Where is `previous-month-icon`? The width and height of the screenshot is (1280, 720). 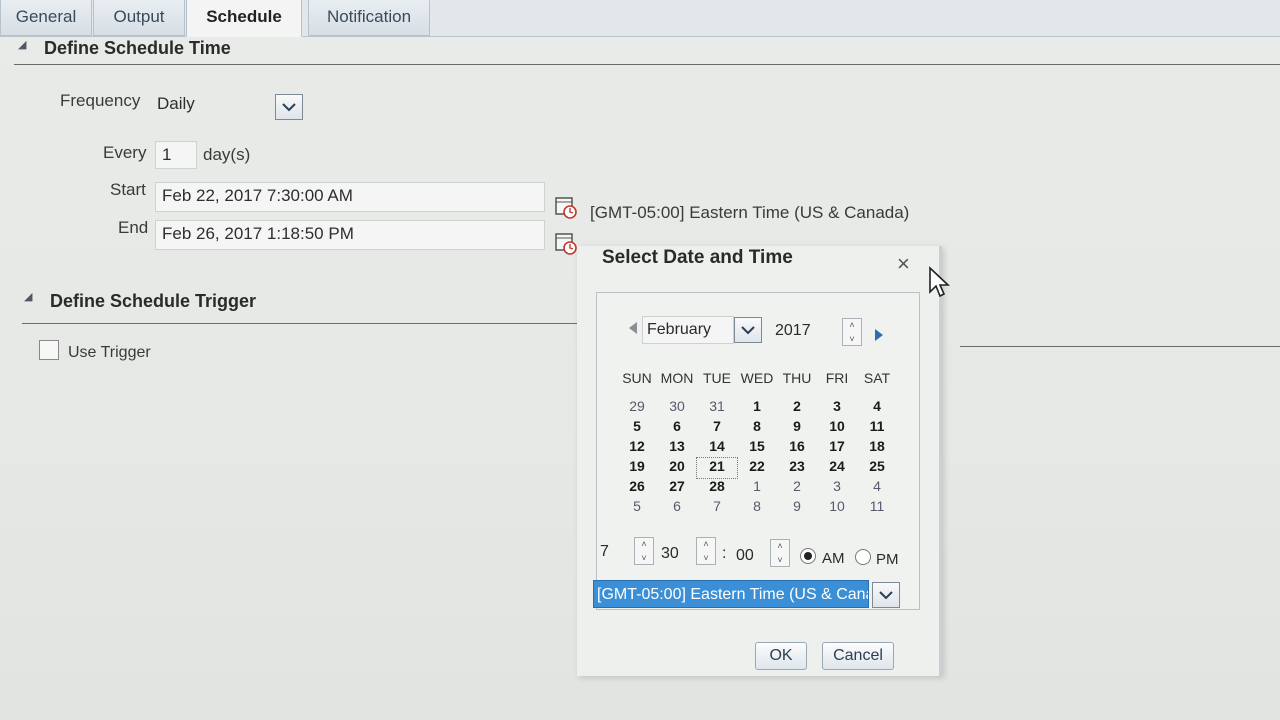
previous-month-icon is located at coordinates (633, 328).